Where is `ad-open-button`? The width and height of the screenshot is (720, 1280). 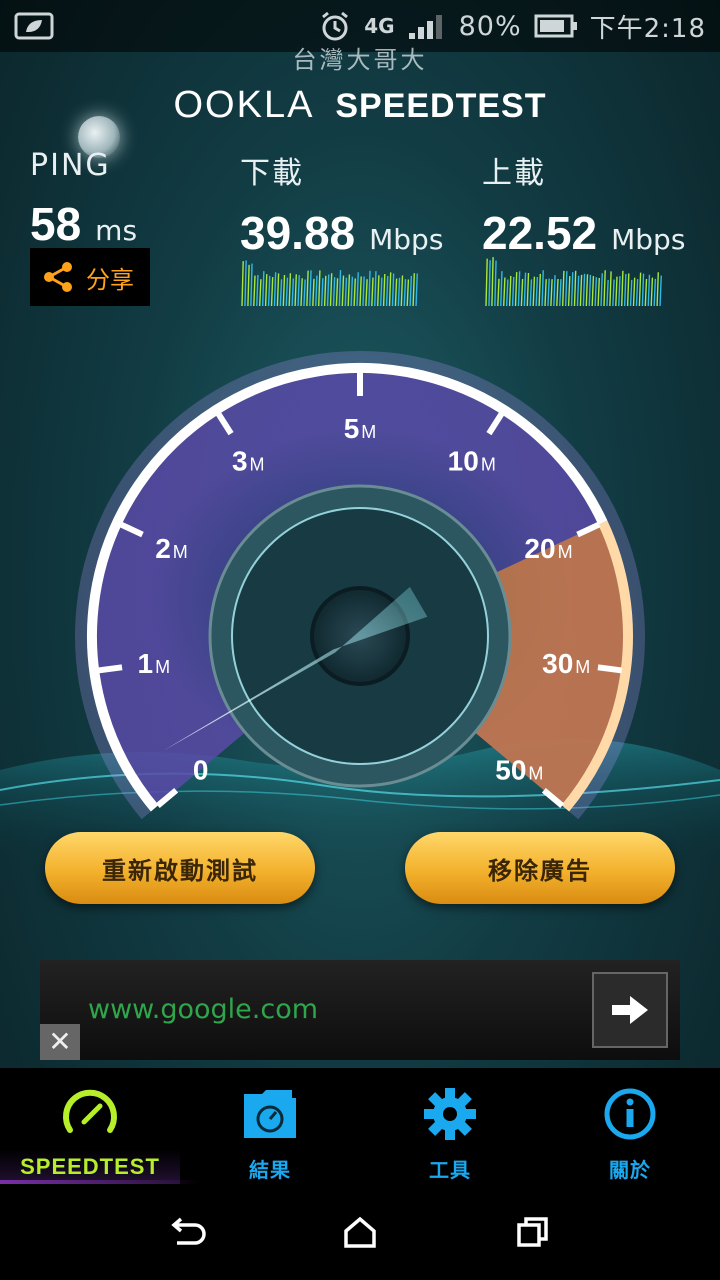
ad-open-button is located at coordinates (630, 1010).